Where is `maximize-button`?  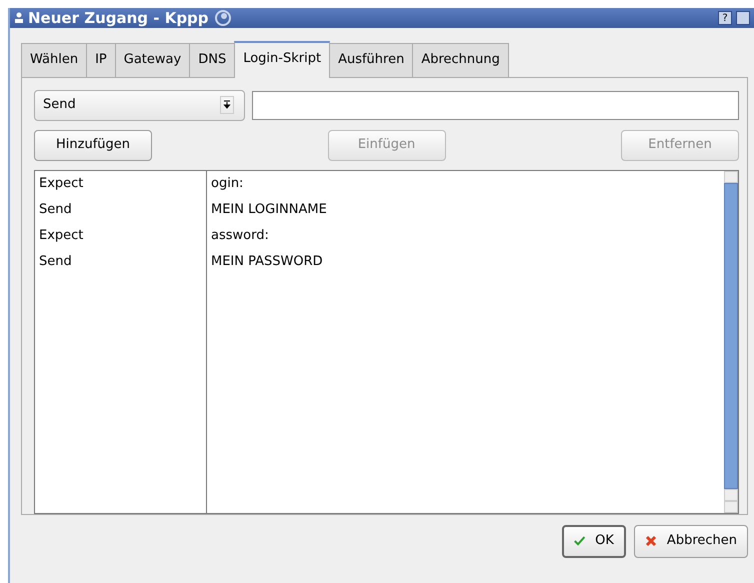 maximize-button is located at coordinates (743, 18).